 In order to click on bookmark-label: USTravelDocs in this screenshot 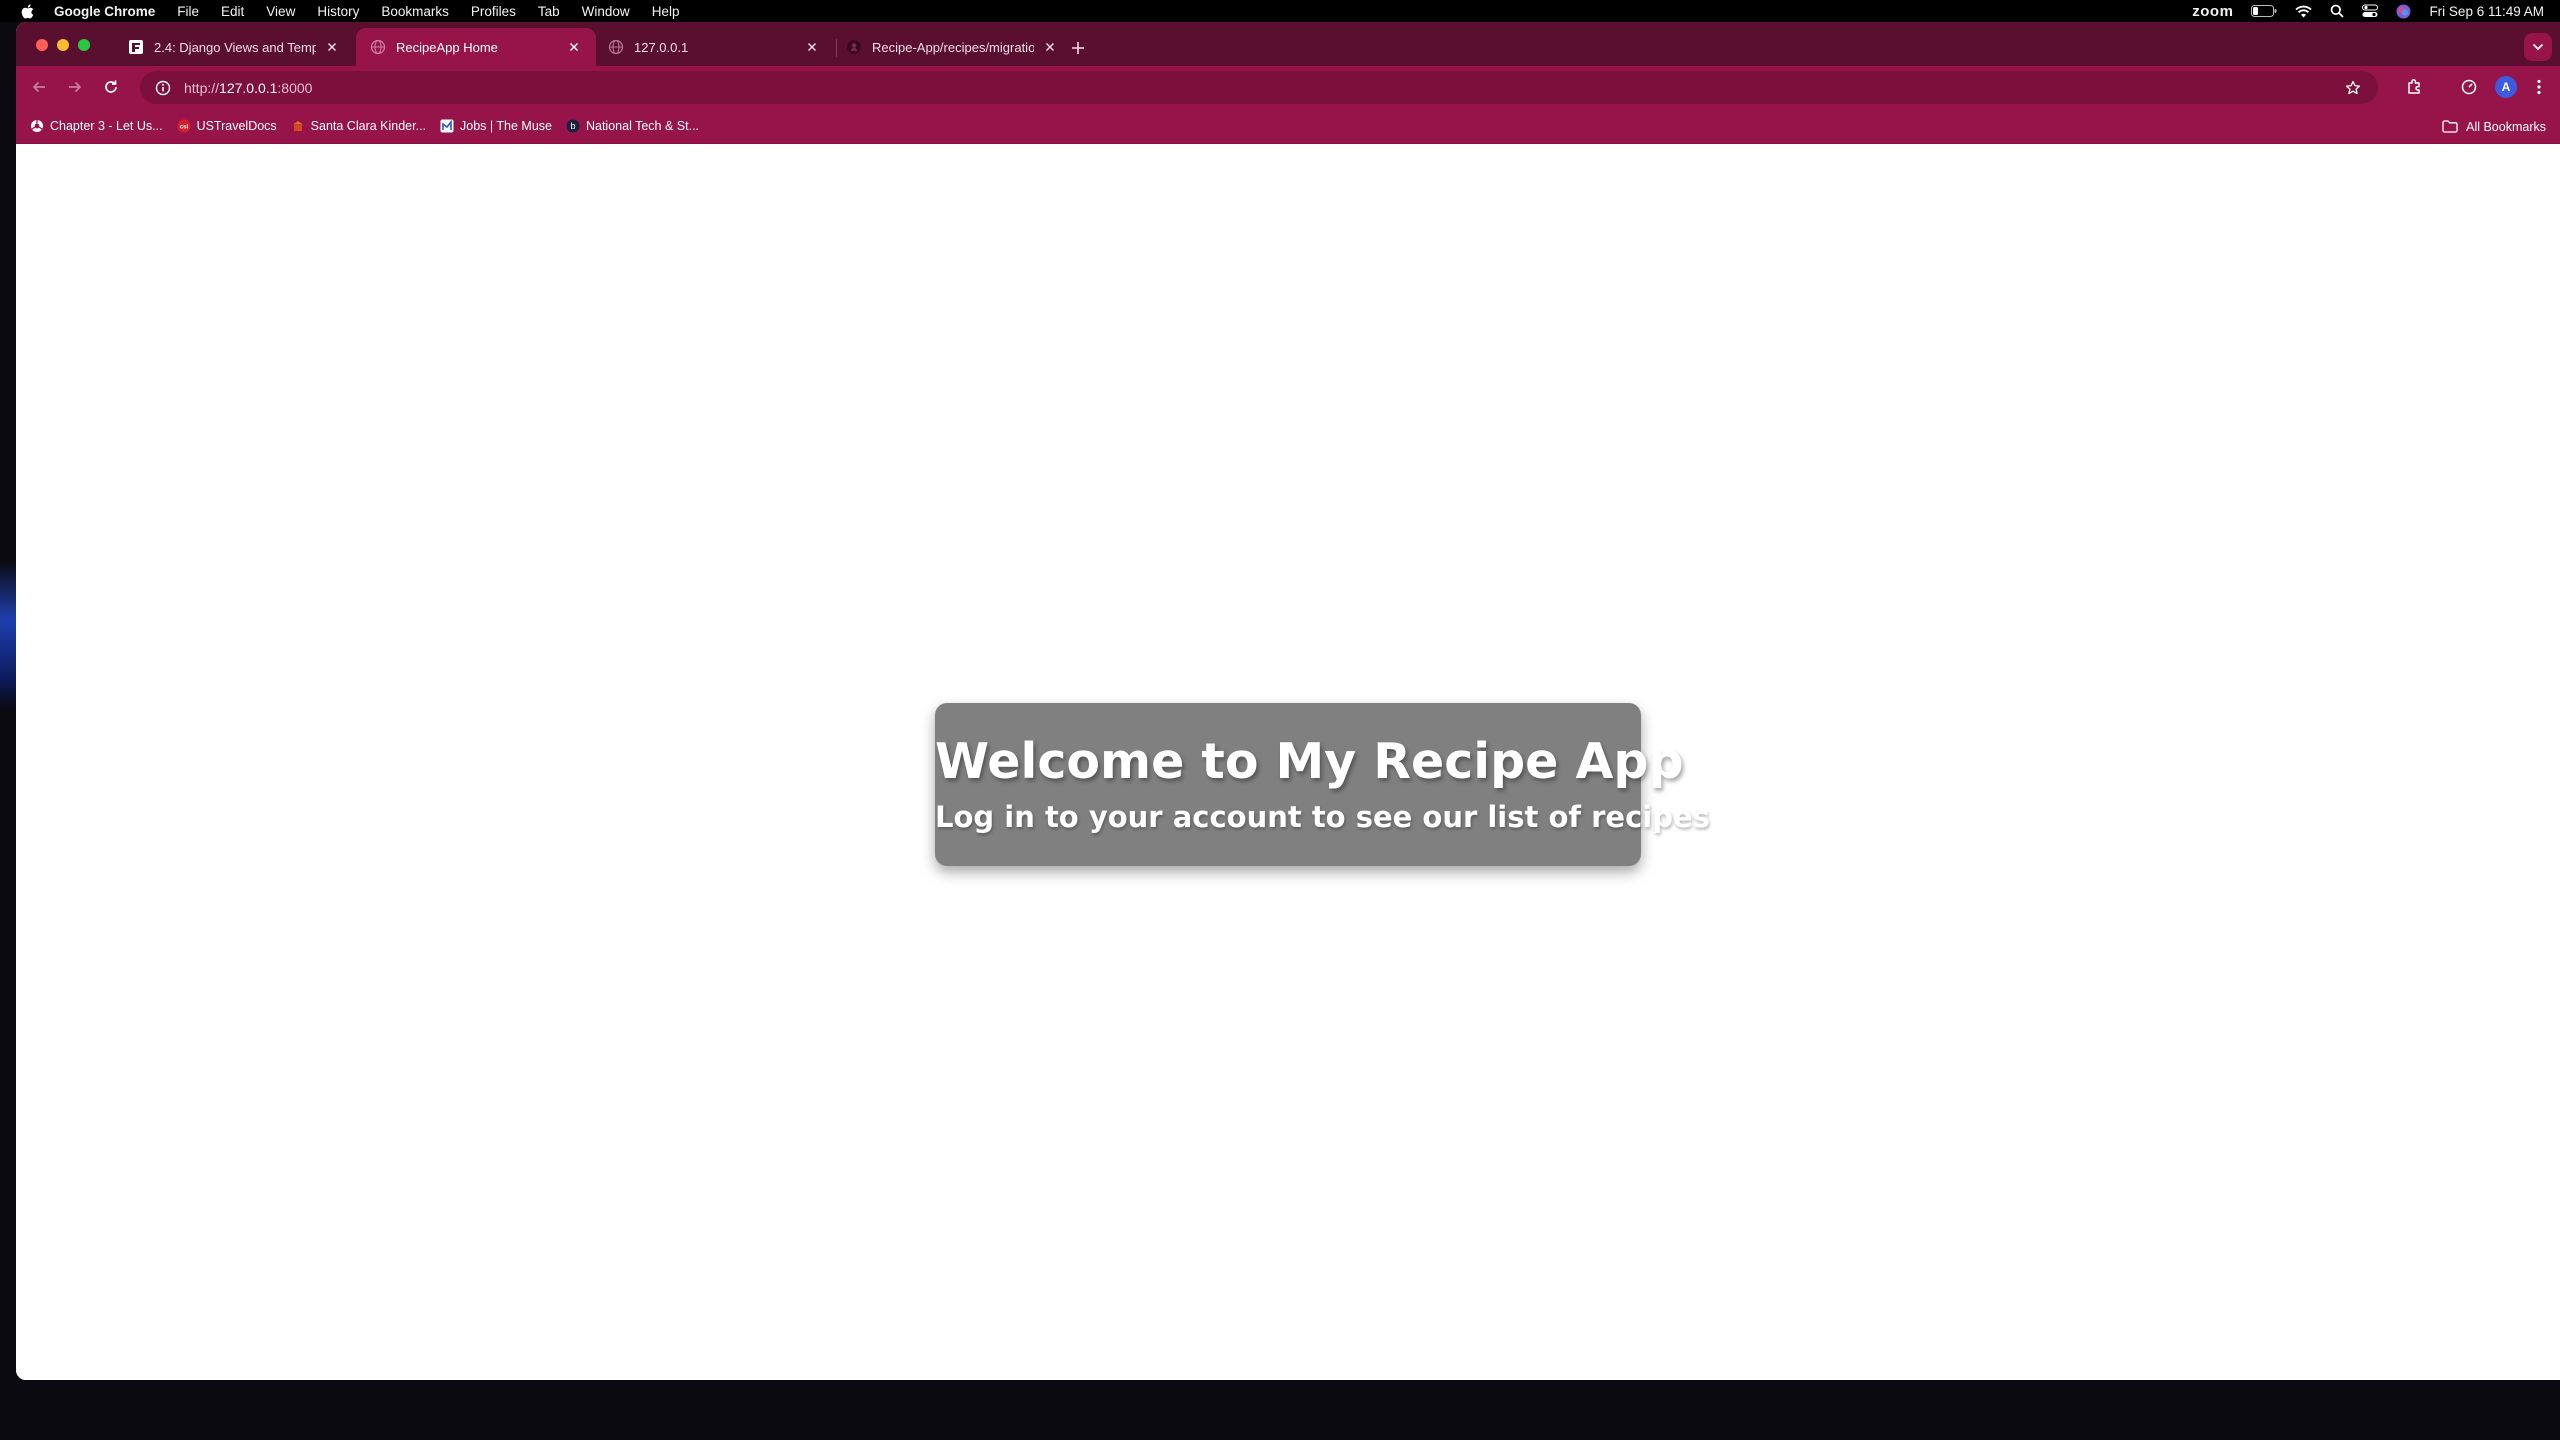, I will do `click(236, 126)`.